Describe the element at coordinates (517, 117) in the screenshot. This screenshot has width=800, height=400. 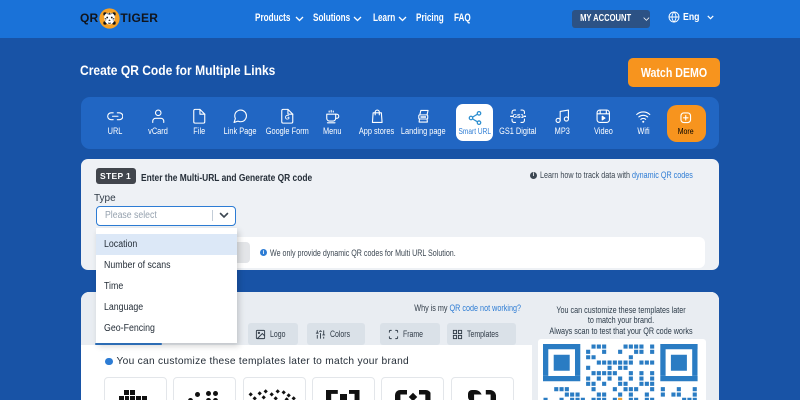
I see `svg-text: GS1` at that location.